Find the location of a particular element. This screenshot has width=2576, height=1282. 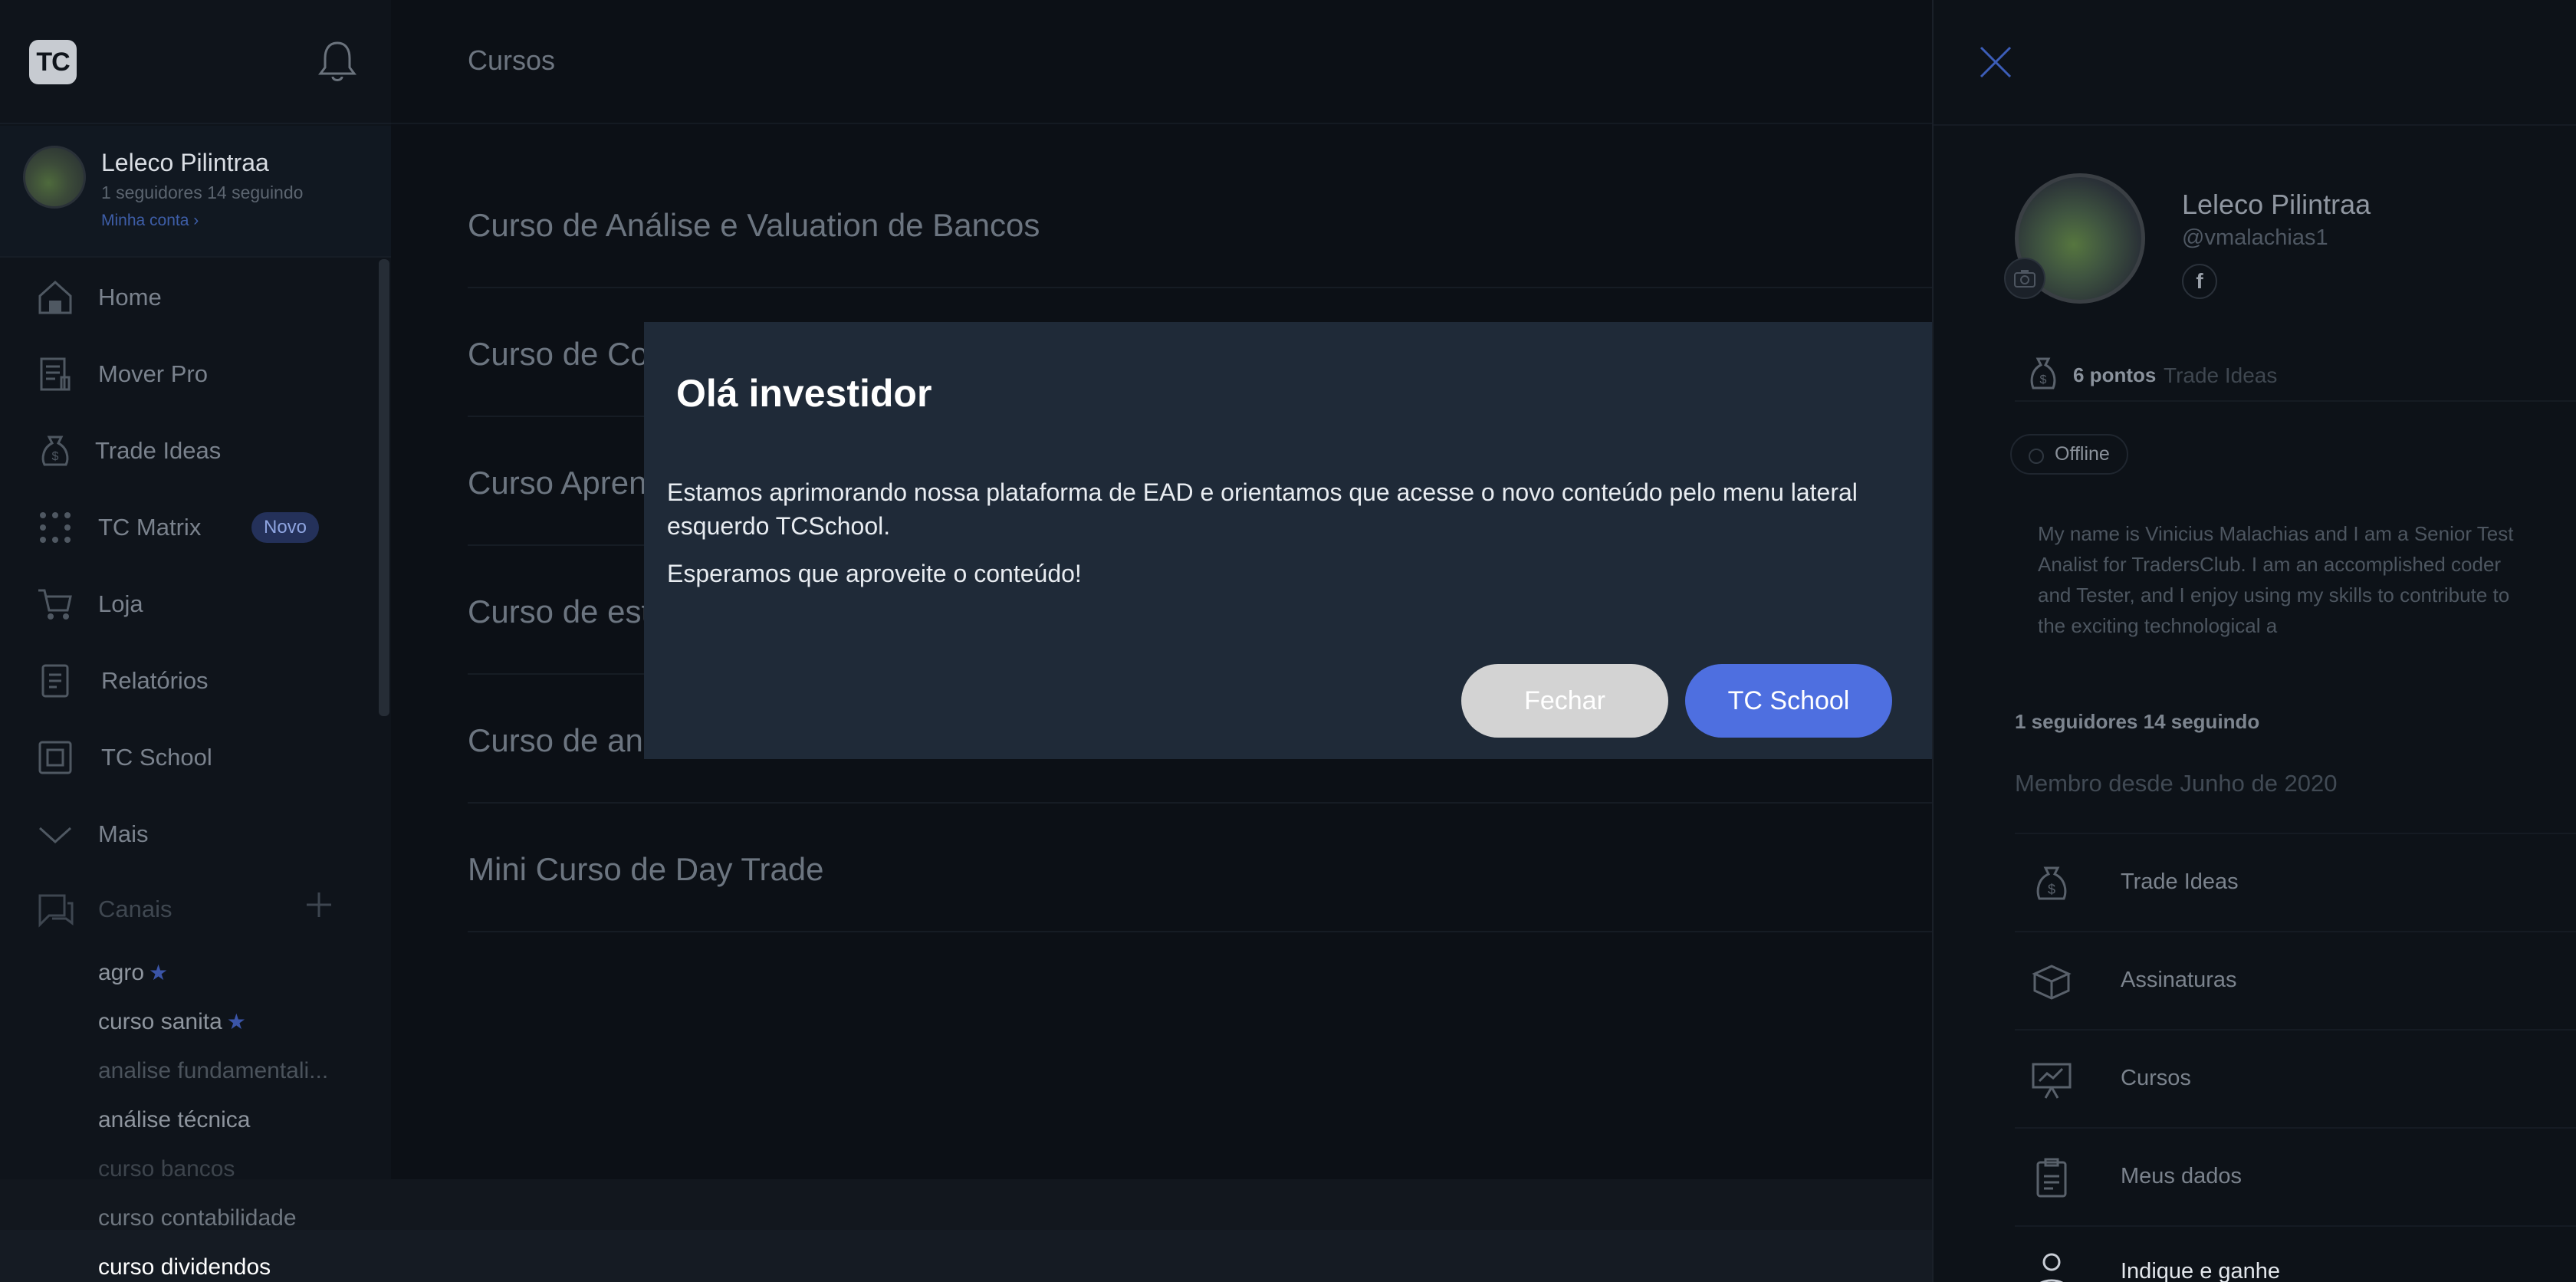

course-title: Curso de est is located at coordinates (559, 611).